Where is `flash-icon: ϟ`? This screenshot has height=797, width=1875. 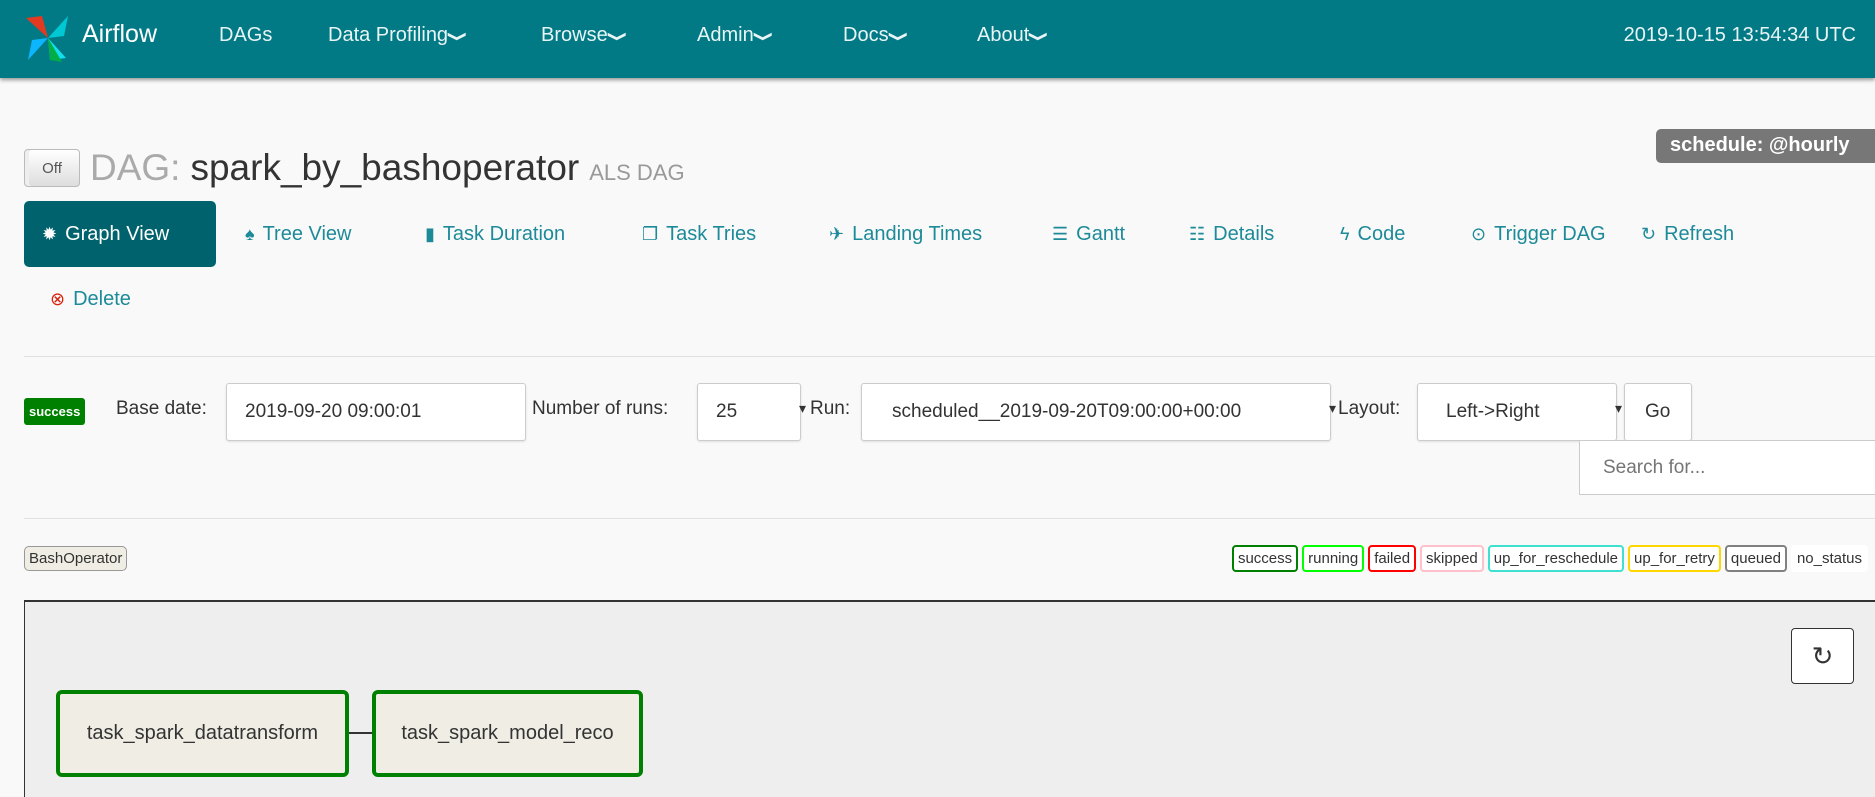
flash-icon: ϟ is located at coordinates (1345, 234).